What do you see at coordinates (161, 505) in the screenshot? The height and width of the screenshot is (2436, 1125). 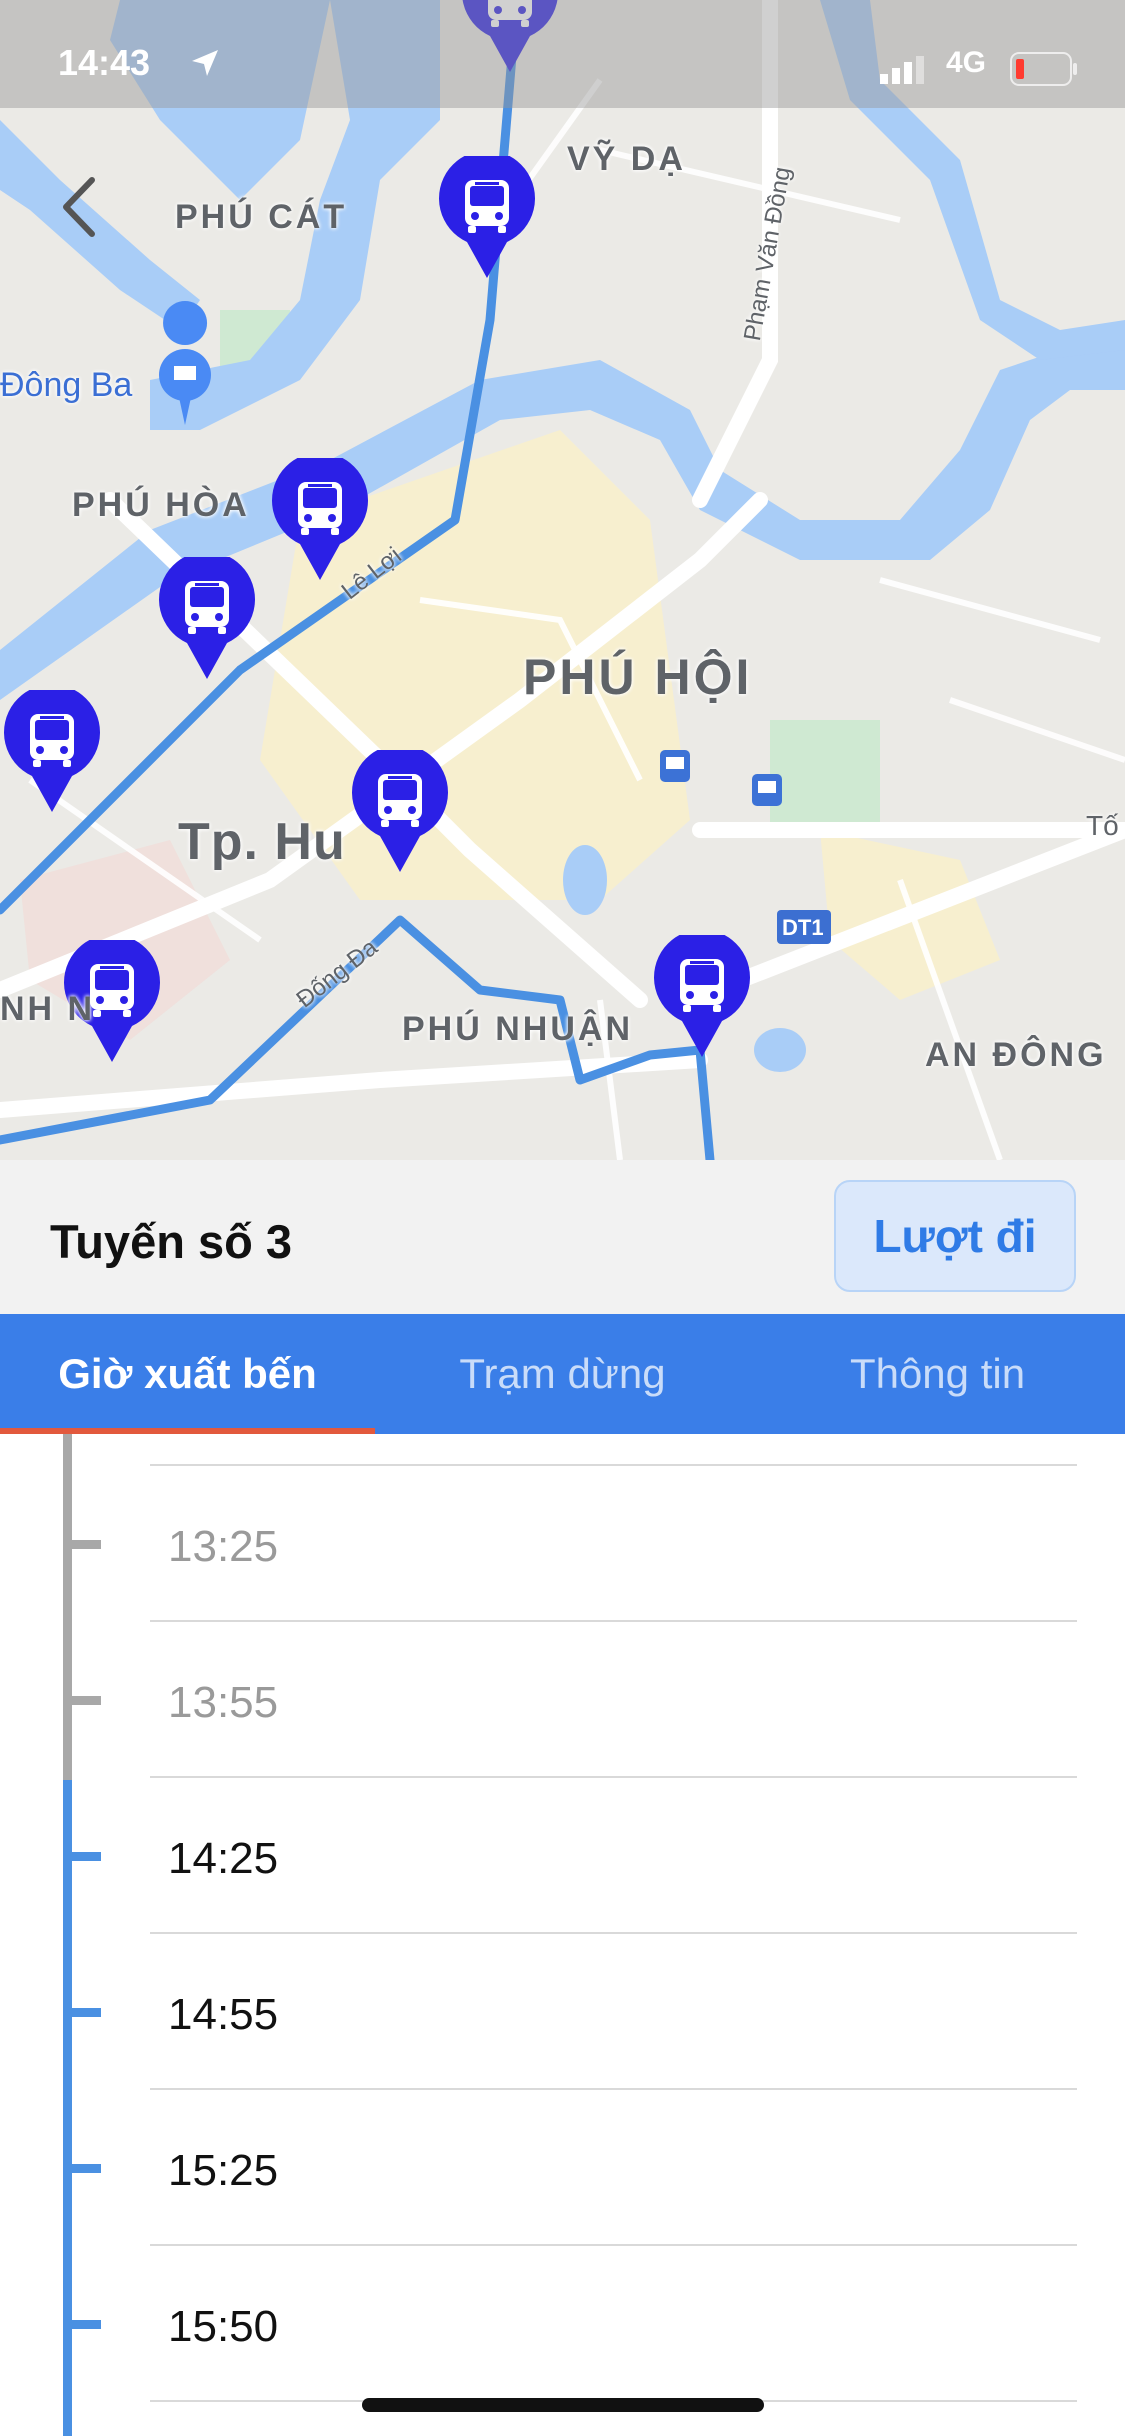 I see `map-label-phu-hoa: PHÚ HÒA` at bounding box center [161, 505].